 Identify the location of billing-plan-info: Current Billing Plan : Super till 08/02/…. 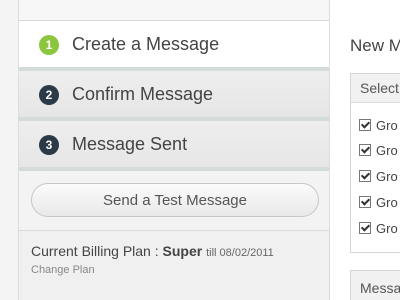
(152, 251).